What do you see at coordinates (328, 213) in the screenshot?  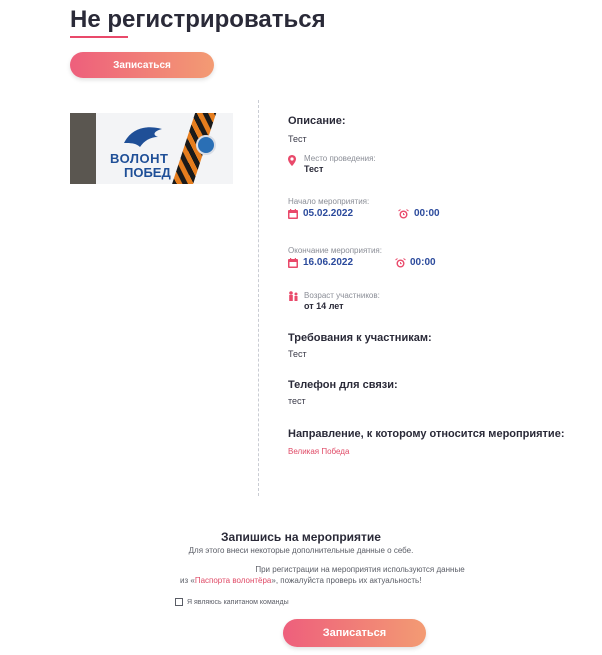 I see `start-date: 05.02.2022` at bounding box center [328, 213].